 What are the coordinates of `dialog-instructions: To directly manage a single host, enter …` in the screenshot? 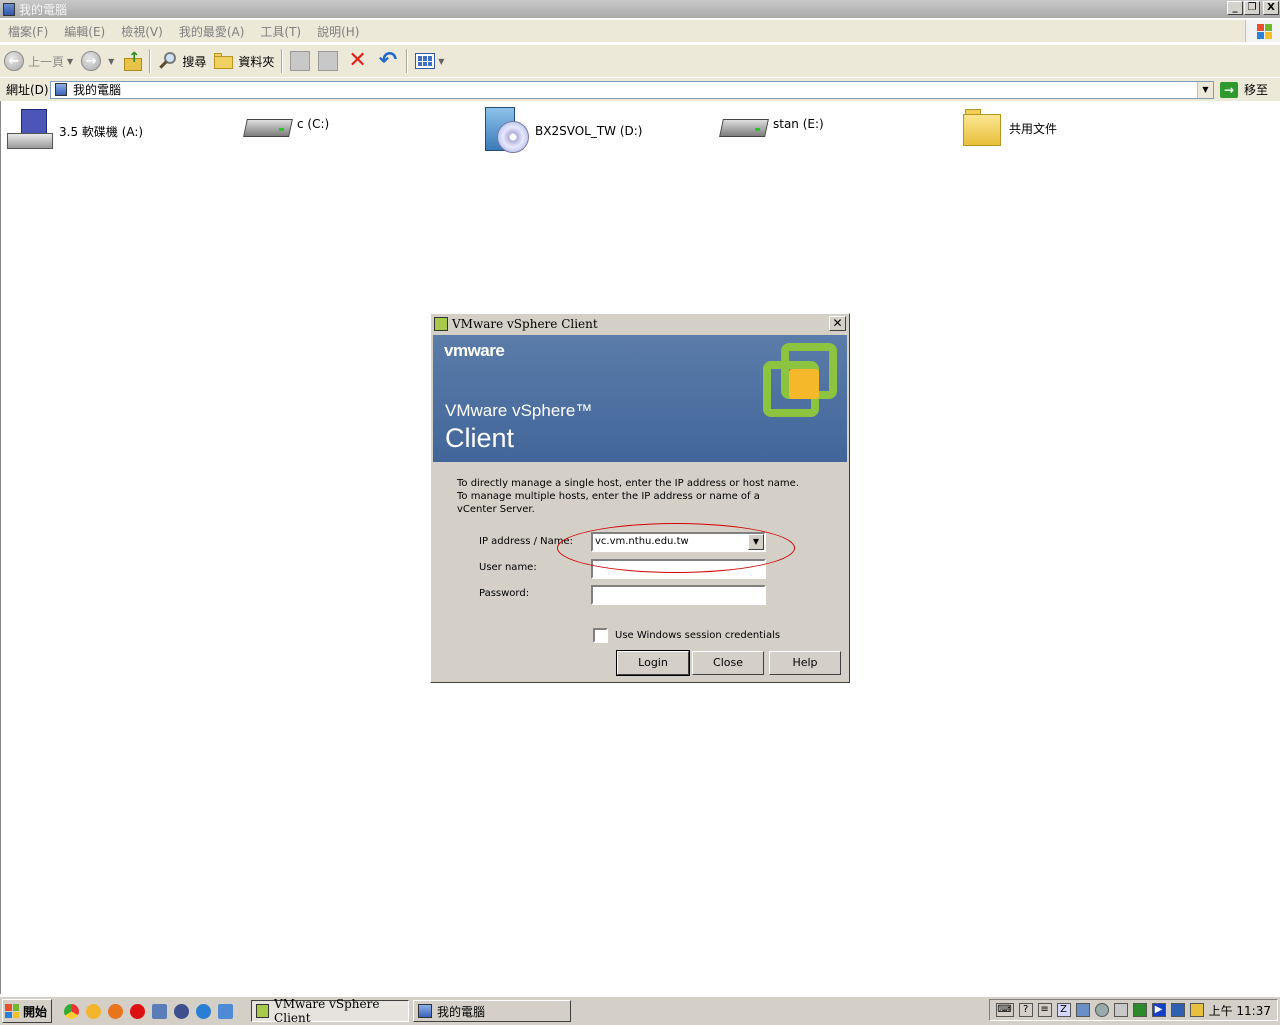 It's located at (637, 496).